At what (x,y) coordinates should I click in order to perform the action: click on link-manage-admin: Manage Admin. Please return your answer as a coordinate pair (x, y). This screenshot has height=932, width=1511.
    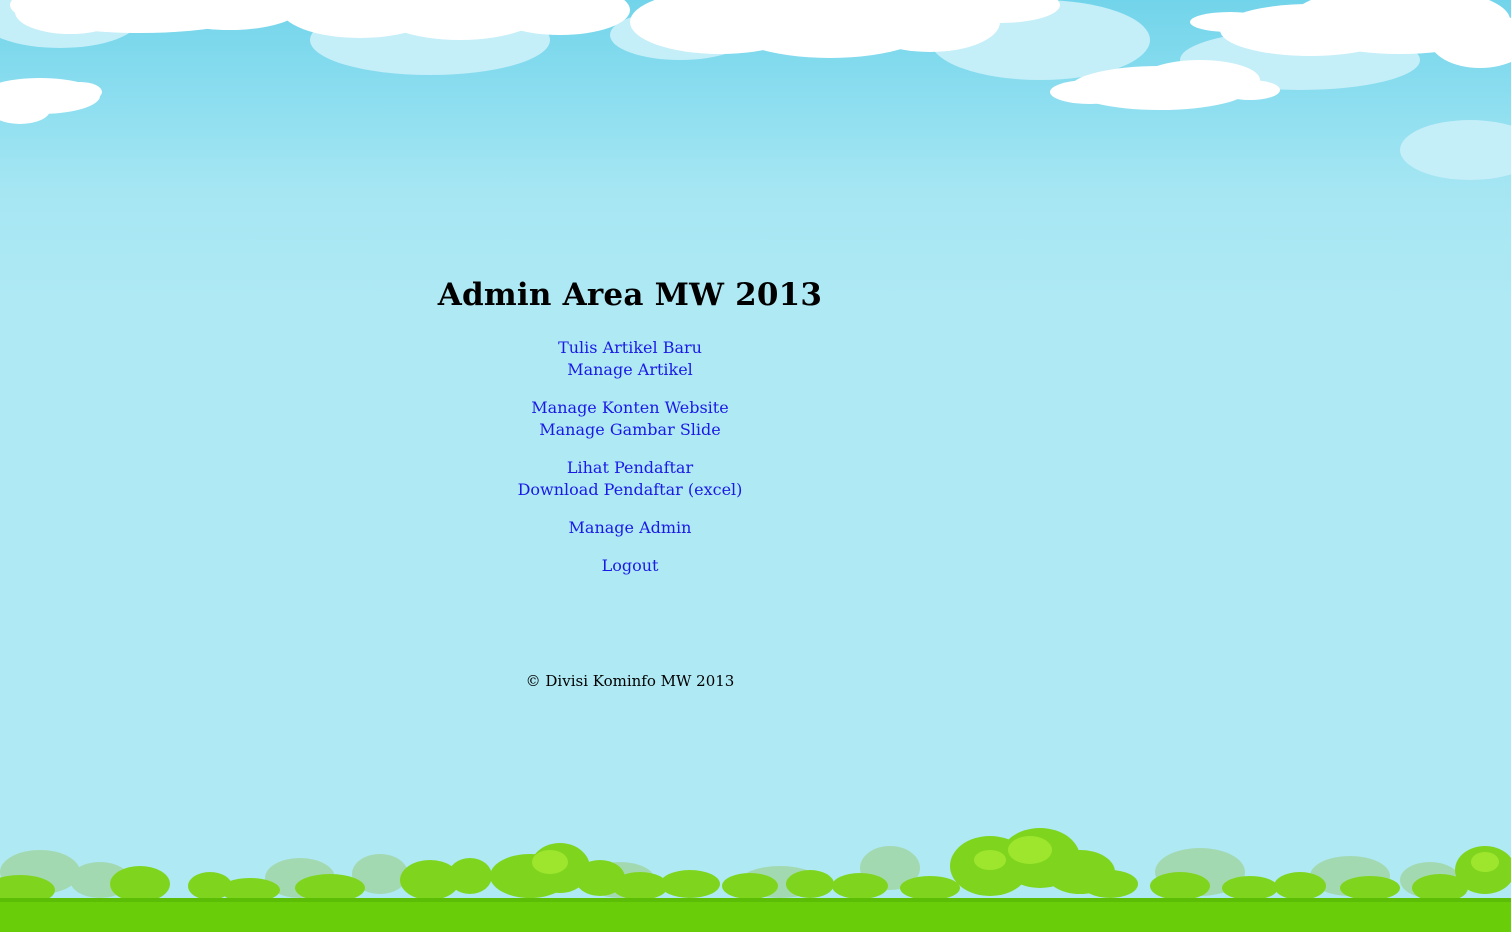
    Looking at the image, I should click on (630, 528).